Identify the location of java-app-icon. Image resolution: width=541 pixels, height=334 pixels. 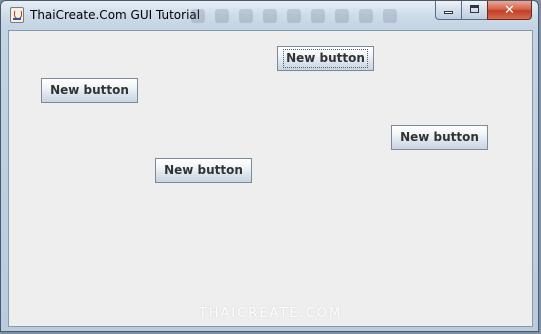
(17, 15).